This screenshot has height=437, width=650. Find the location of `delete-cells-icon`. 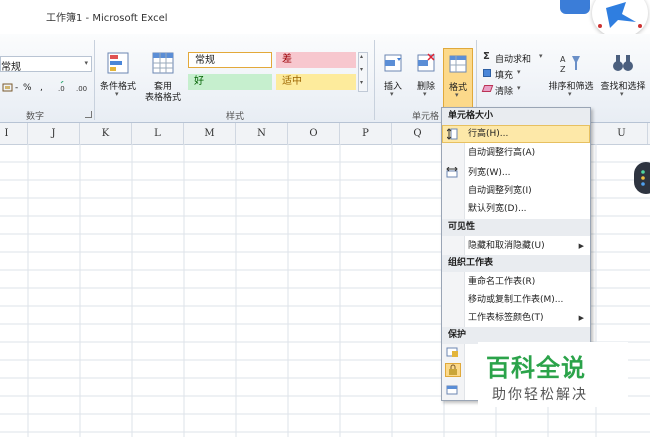

delete-cells-icon is located at coordinates (426, 62).